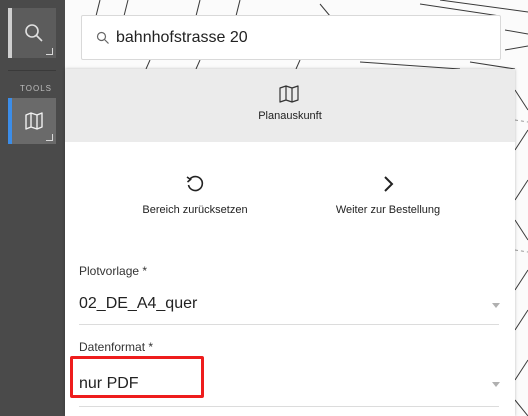  Describe the element at coordinates (388, 210) in the screenshot. I see `continue-order-label: Weiter zur Bestellung` at that location.